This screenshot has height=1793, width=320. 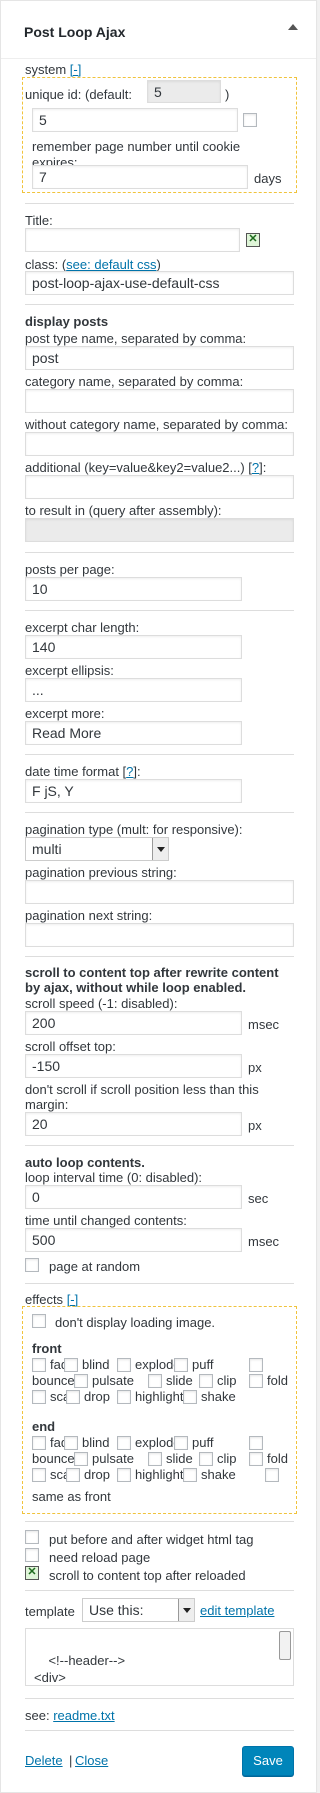 I want to click on pagination-prev-input, so click(x=159, y=892).